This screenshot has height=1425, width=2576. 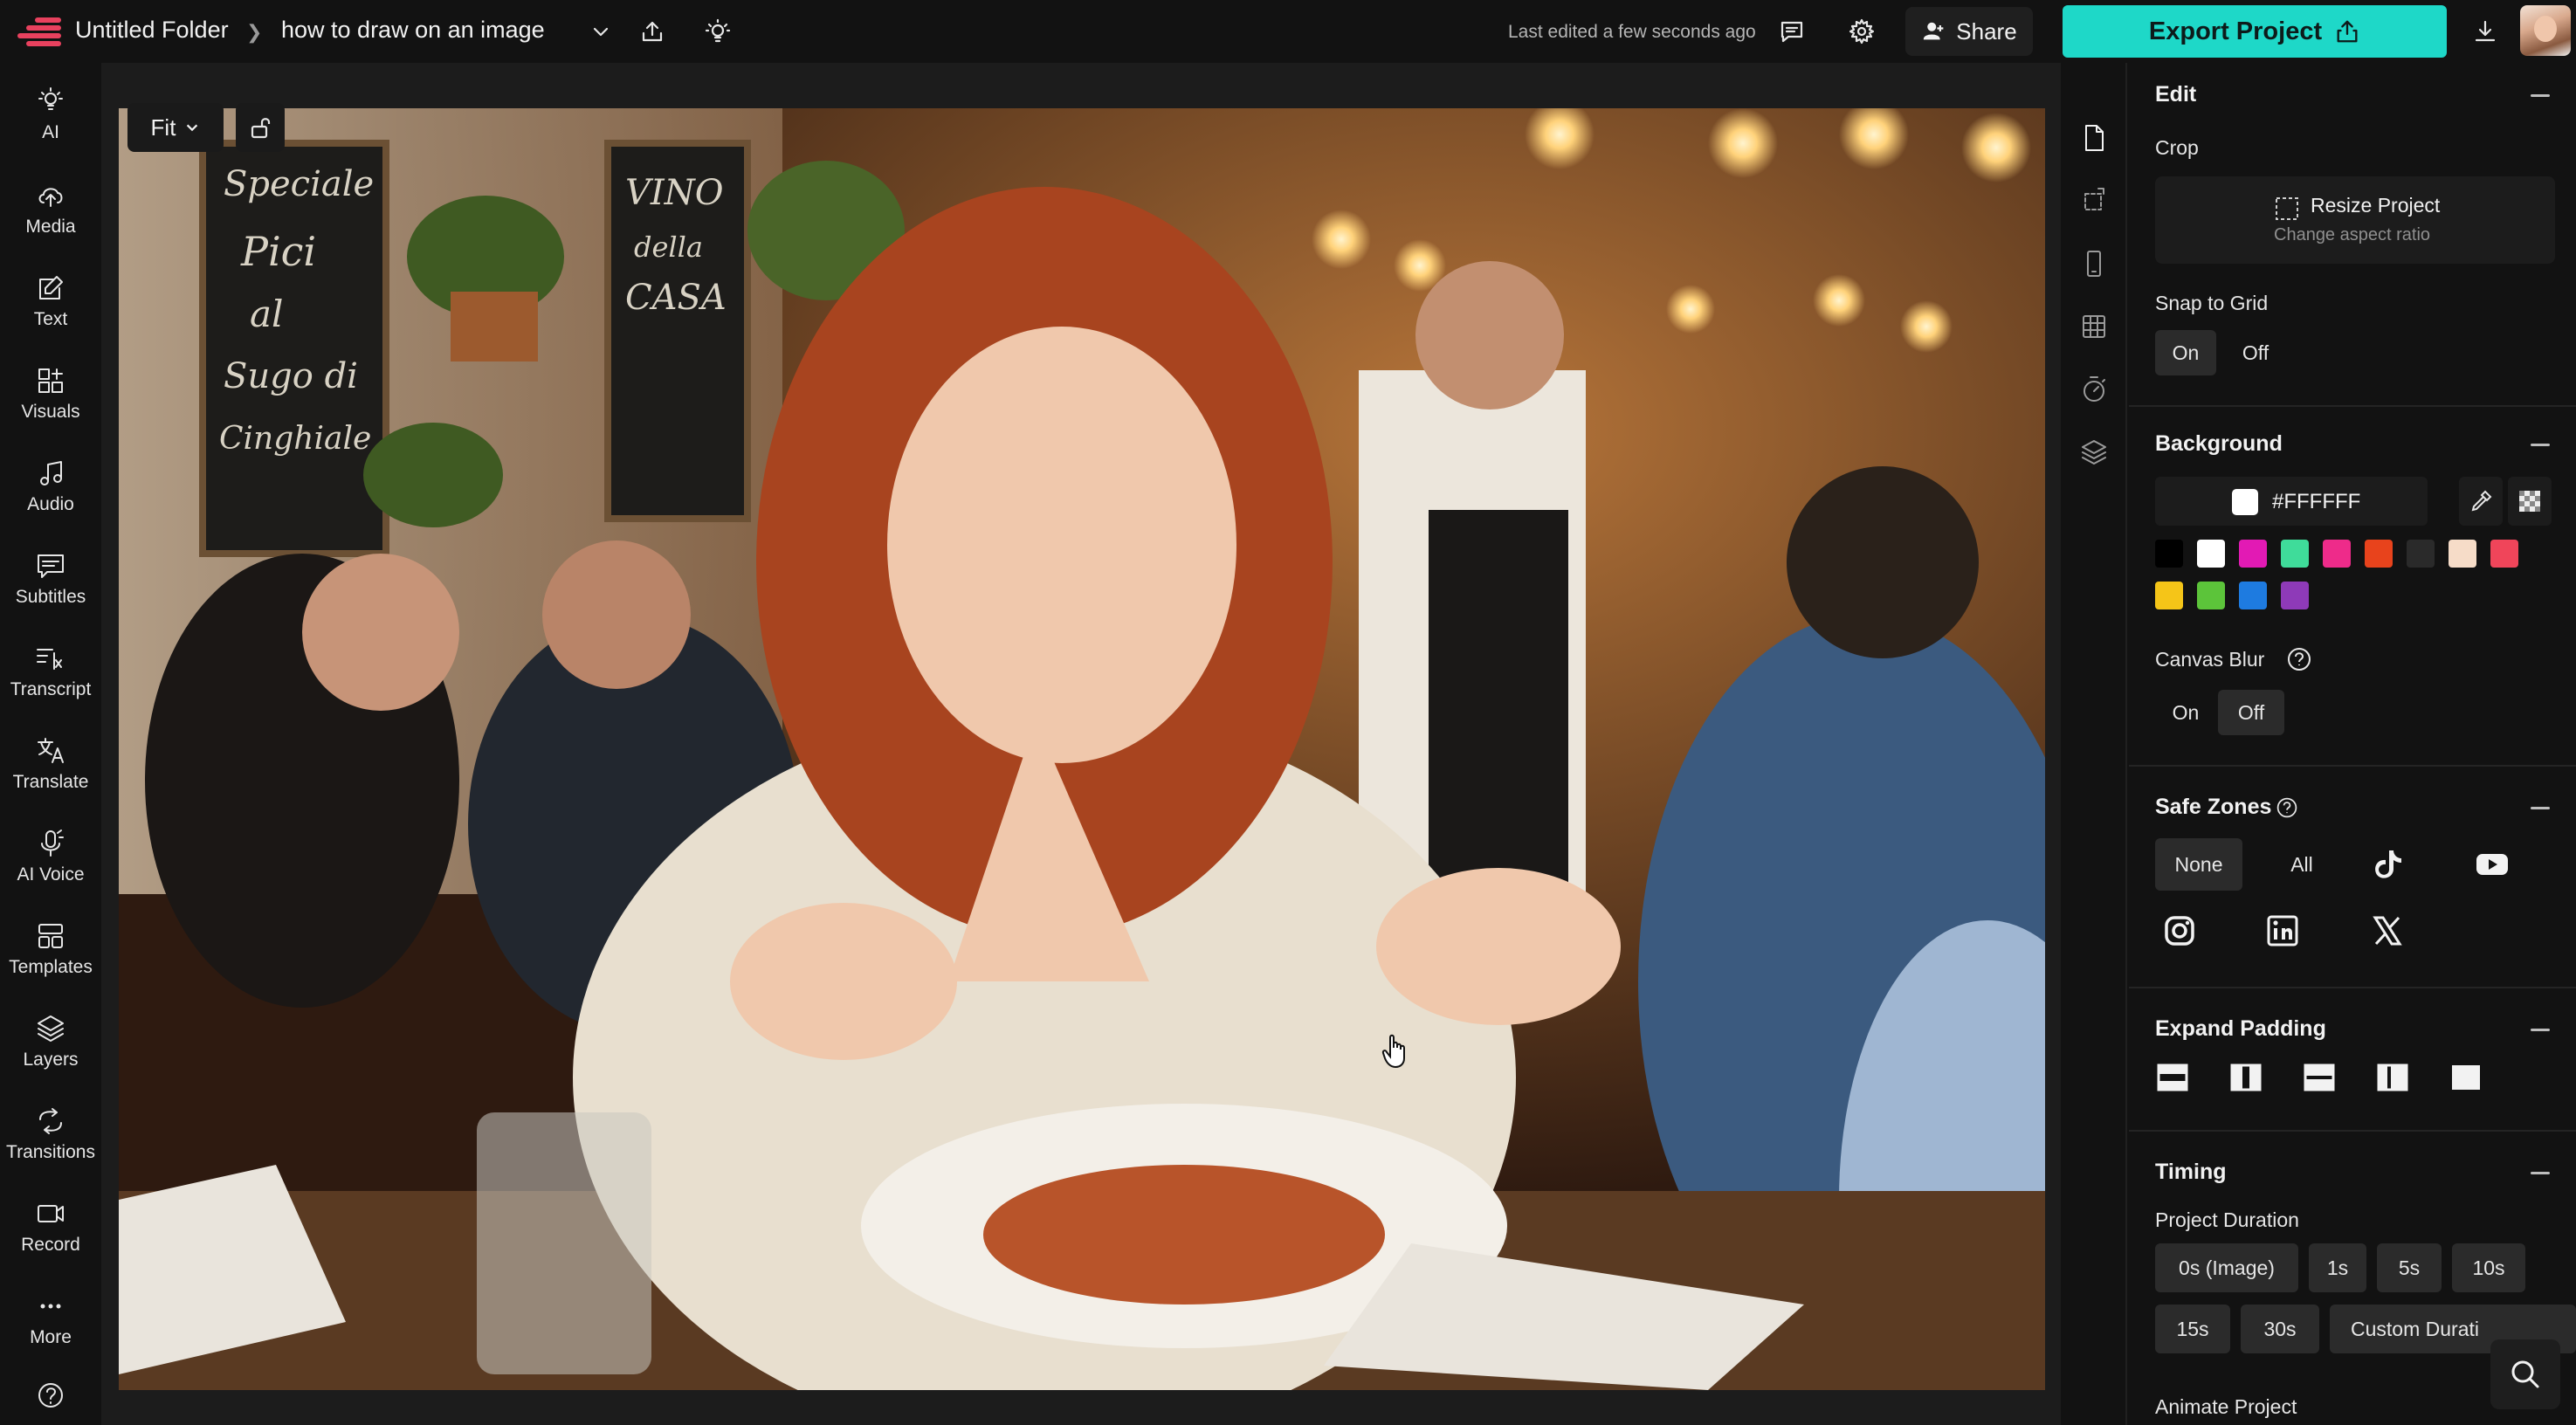 I want to click on lightbulb-icon, so click(x=717, y=31).